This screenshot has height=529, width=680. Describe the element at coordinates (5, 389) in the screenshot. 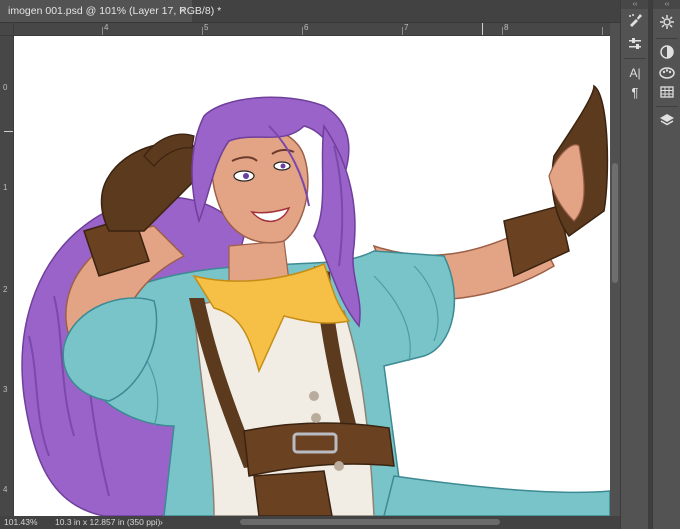

I see `ruler-label: 3` at that location.